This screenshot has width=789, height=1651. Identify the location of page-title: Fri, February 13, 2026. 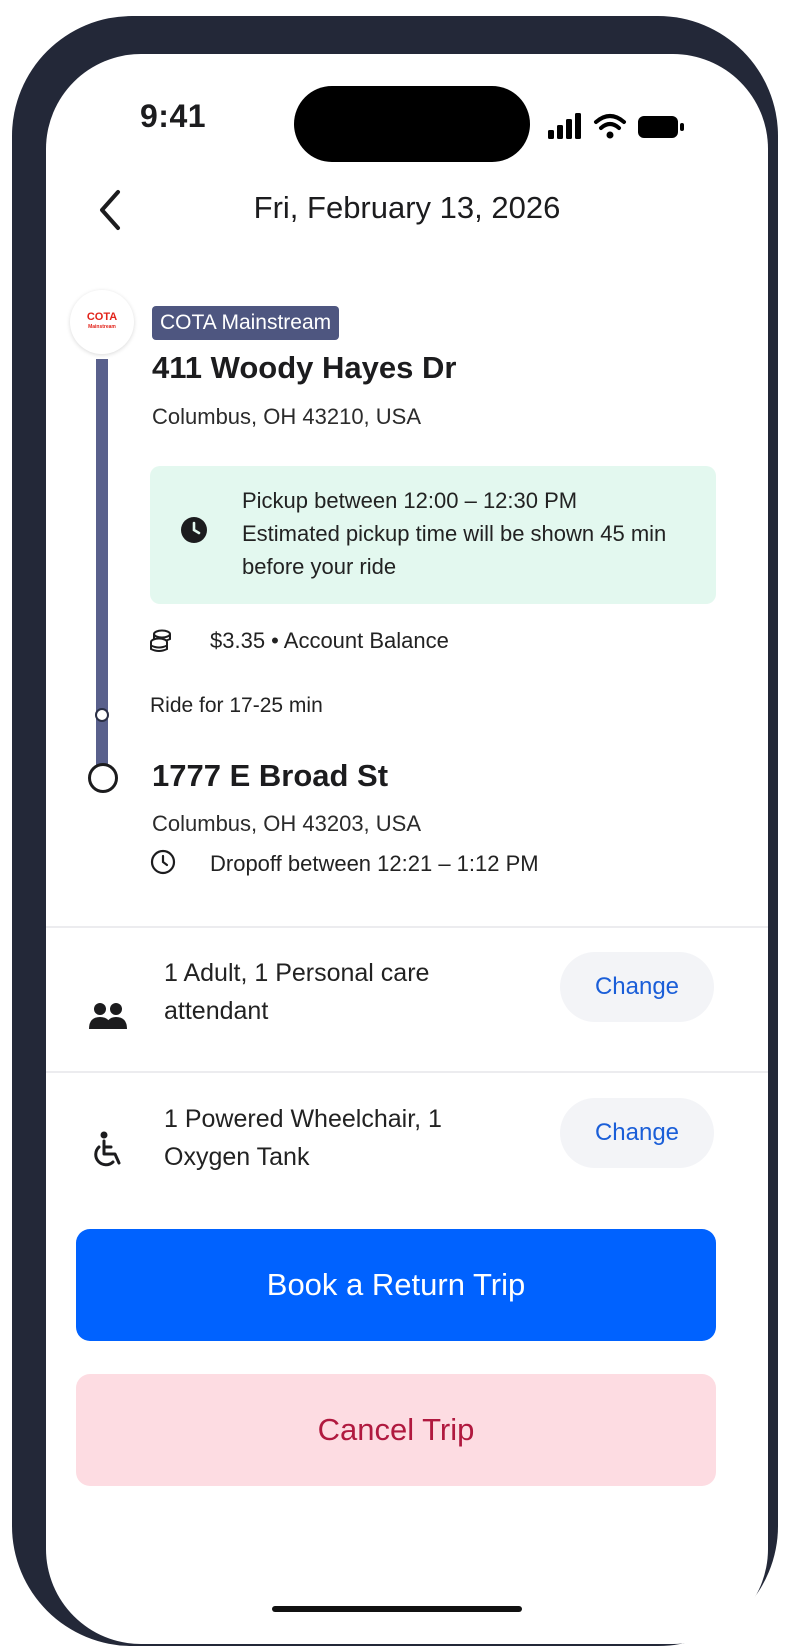
(407, 207).